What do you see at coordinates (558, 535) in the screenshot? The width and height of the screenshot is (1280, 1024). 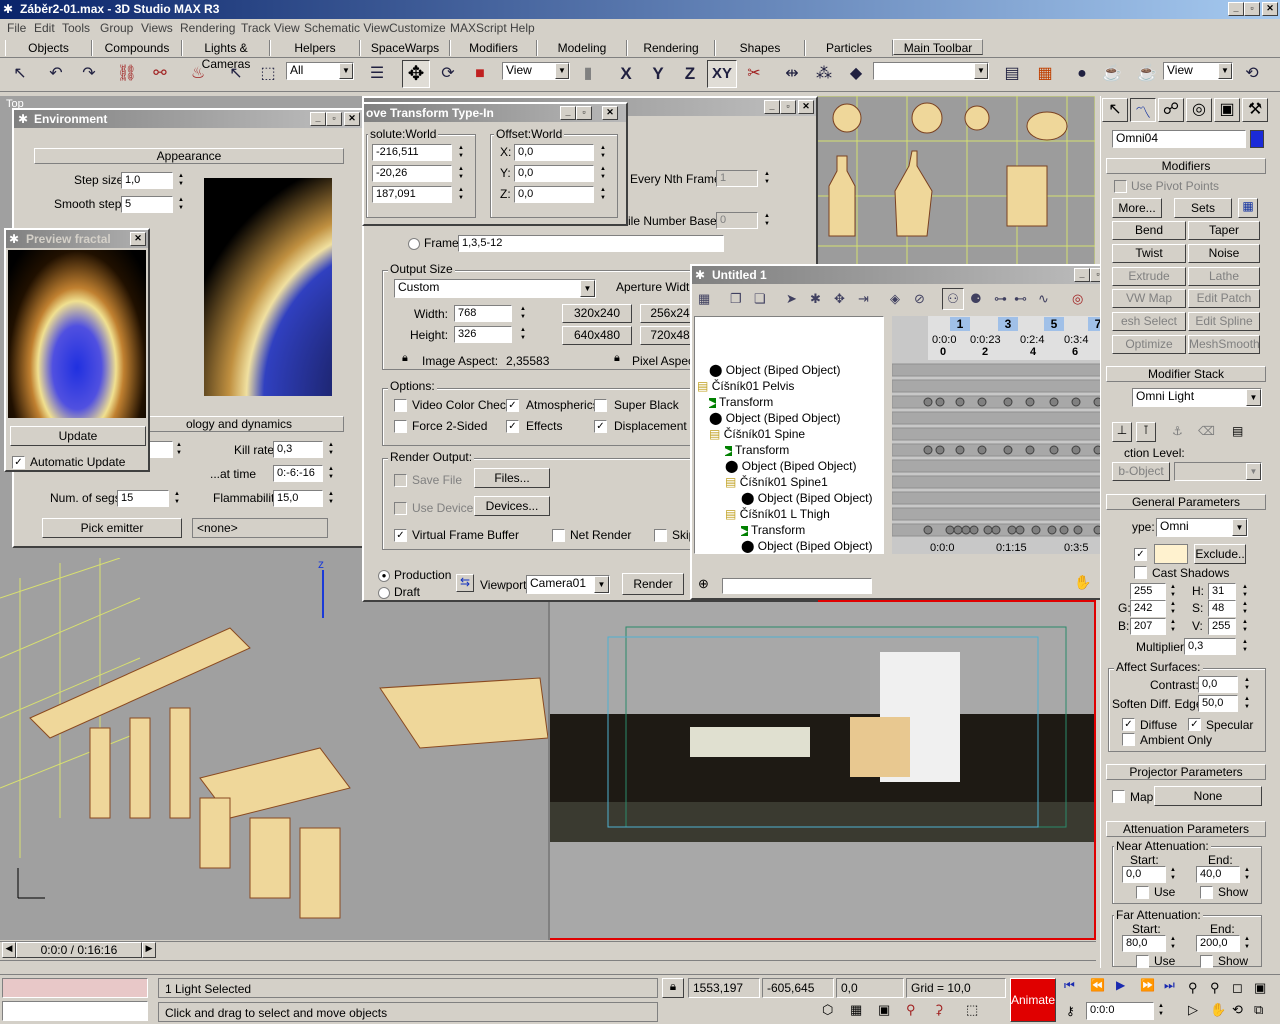 I see `net-render-checkbox` at bounding box center [558, 535].